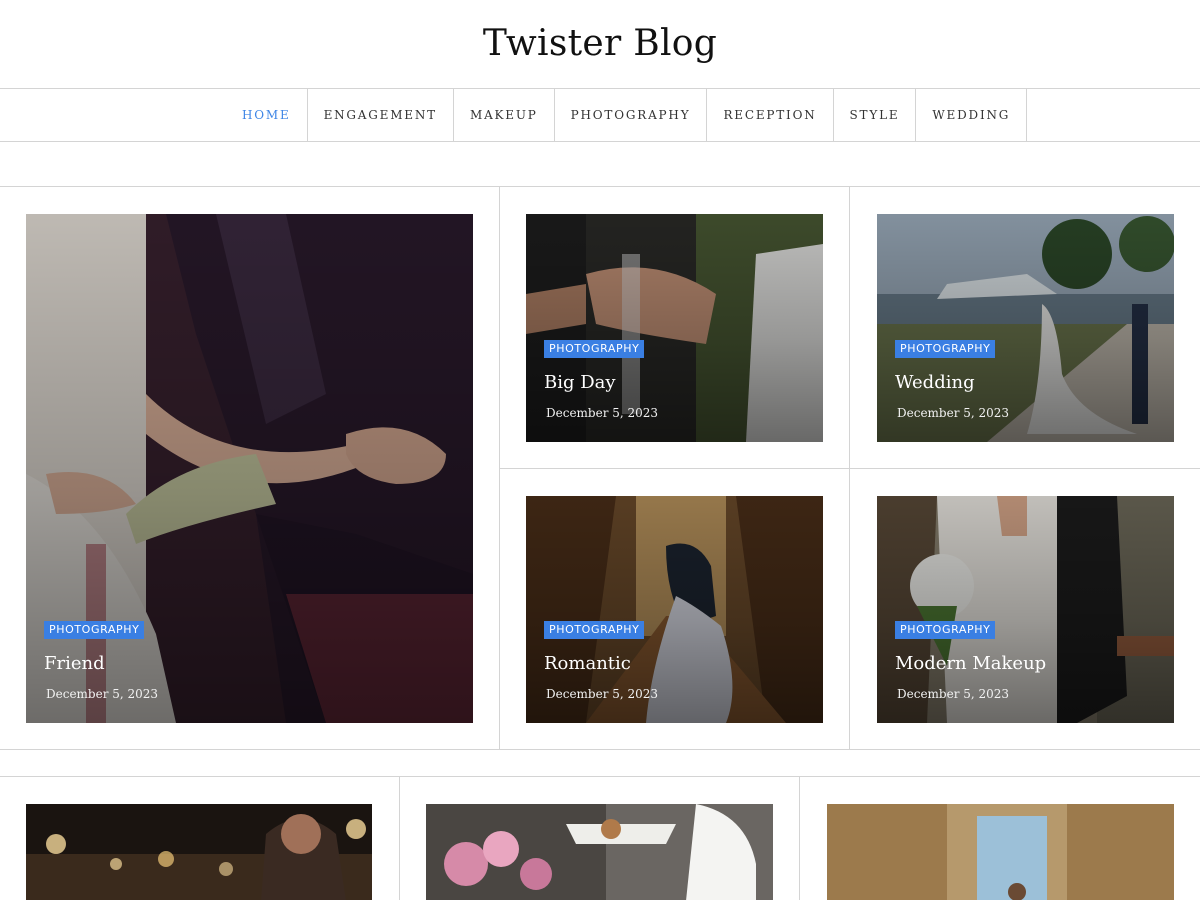 The image size is (1200, 900). I want to click on nav-item-wedding: WEDDING, so click(972, 115).